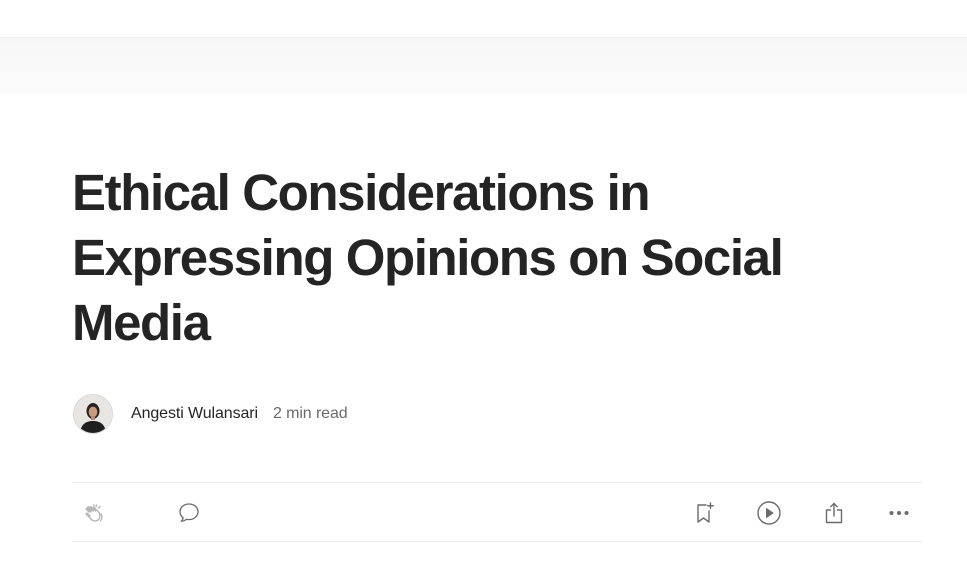 Image resolution: width=967 pixels, height=570 pixels. I want to click on listen-button, so click(769, 513).